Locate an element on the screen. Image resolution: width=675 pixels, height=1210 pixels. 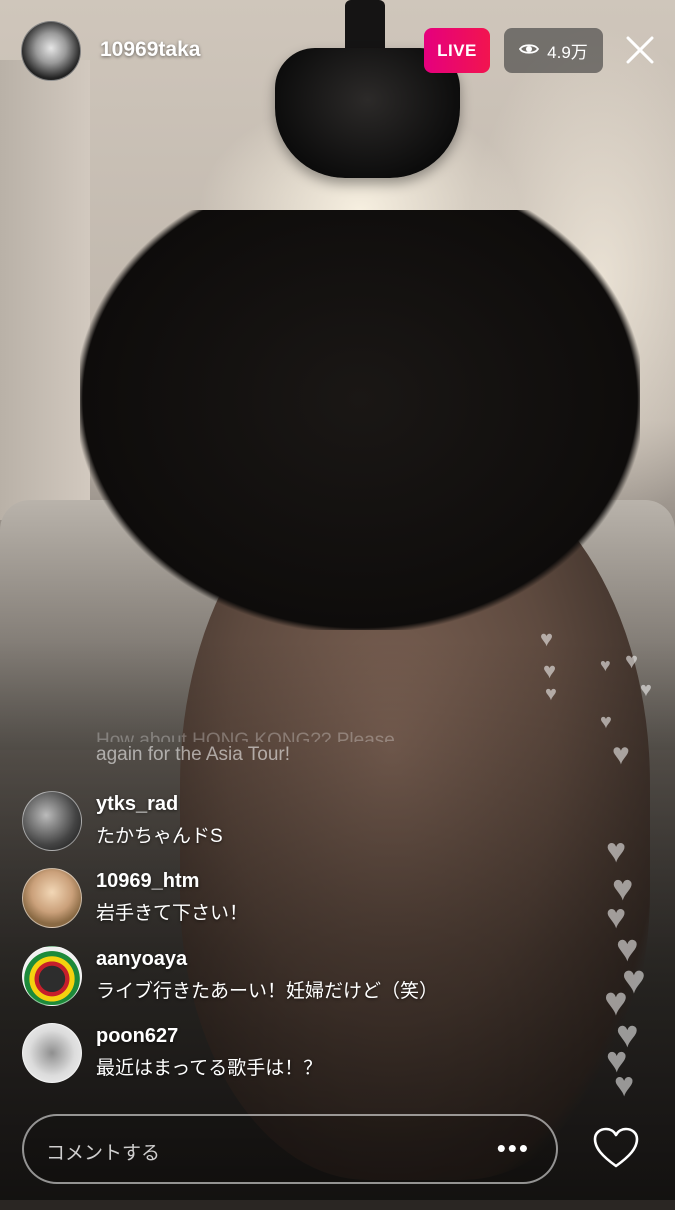
close-icon is located at coordinates (640, 50).